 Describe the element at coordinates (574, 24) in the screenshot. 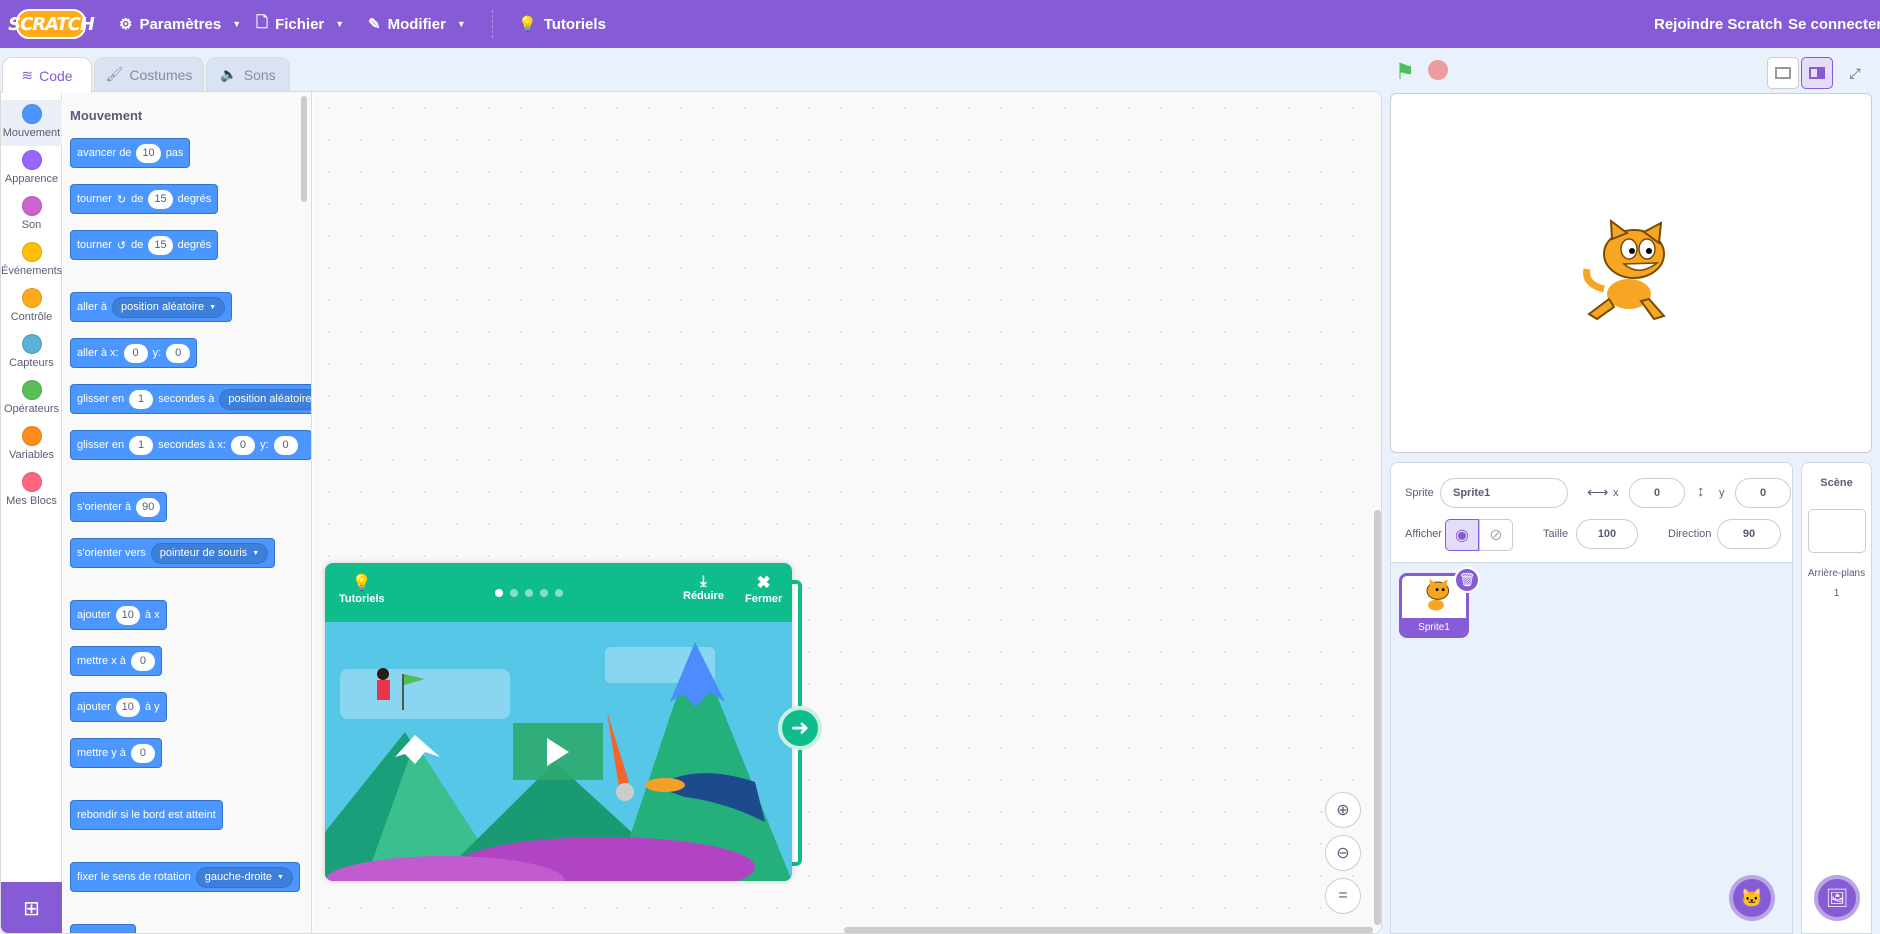

I see `tutorials-label: Tutoriels` at that location.